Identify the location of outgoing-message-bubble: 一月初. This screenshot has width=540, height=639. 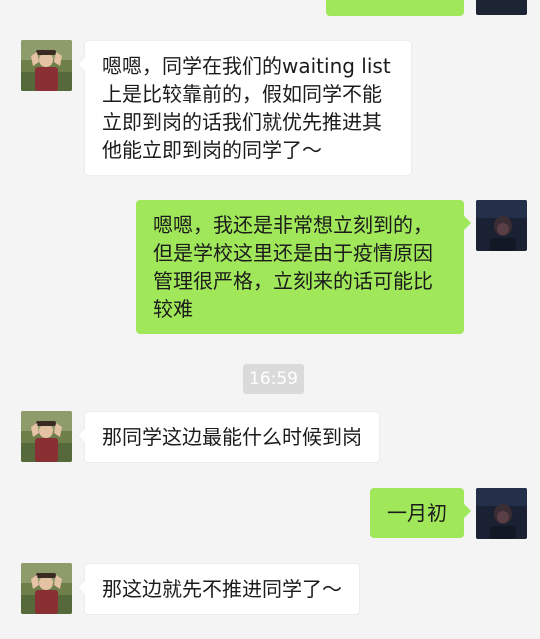
(417, 513).